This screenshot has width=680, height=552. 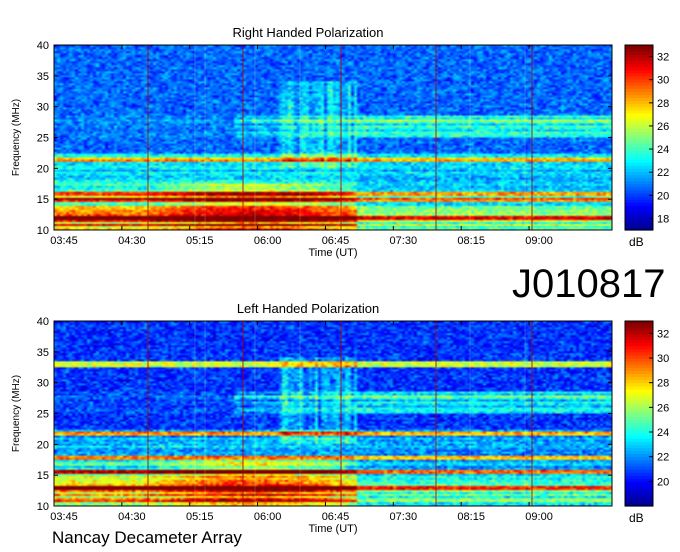 I want to click on colorbar-tick-label: 18, so click(x=663, y=219).